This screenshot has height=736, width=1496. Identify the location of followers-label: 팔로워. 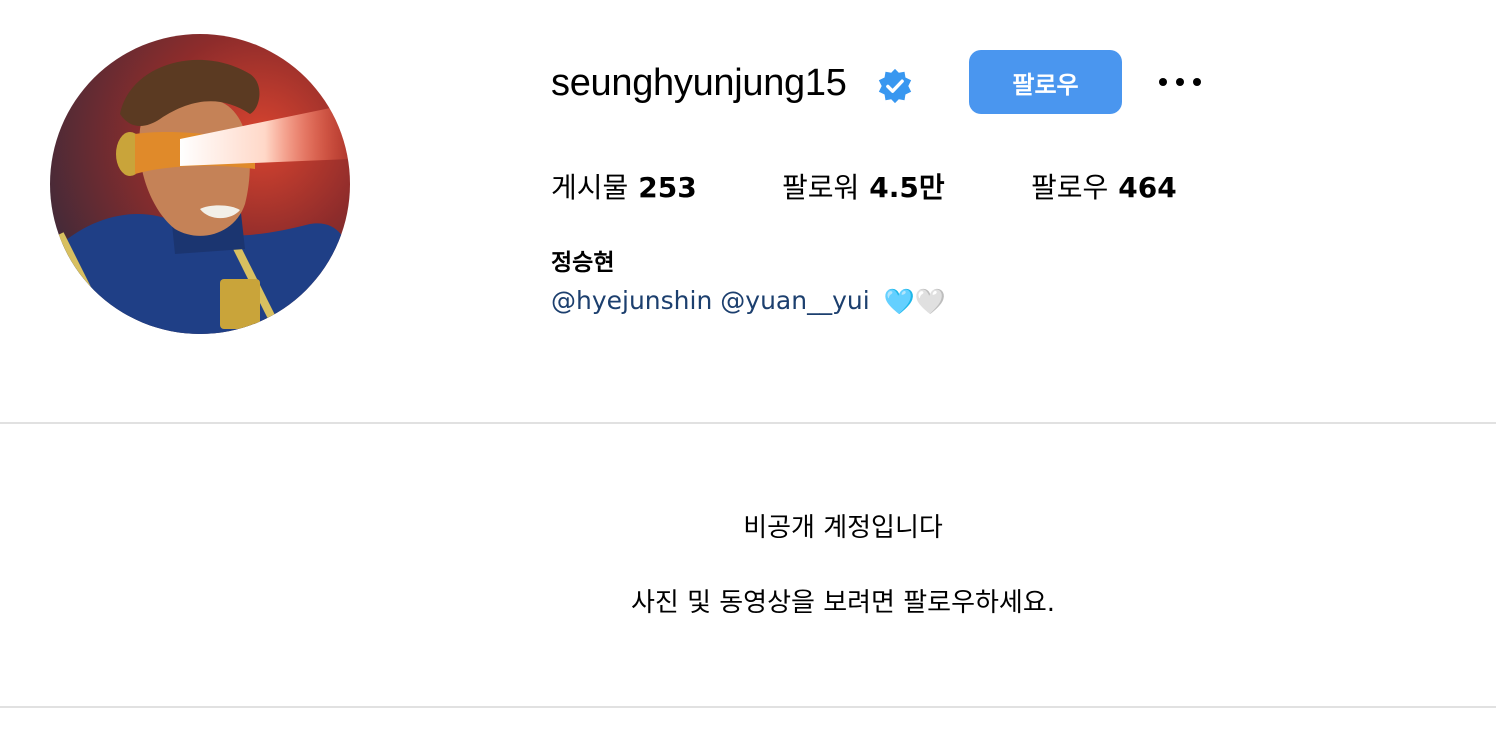
(821, 187).